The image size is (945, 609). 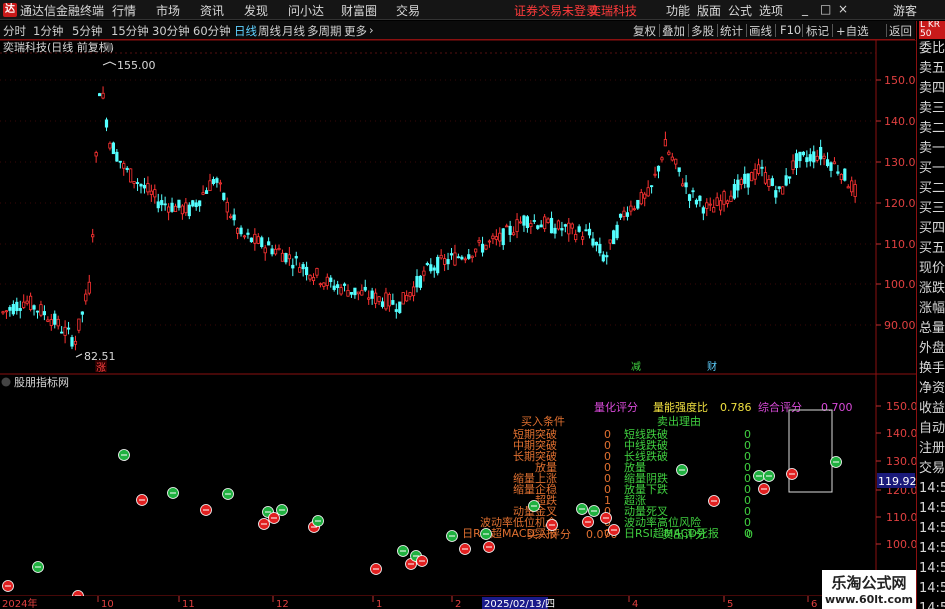 I want to click on quote-row: 买五, so click(x=932, y=248).